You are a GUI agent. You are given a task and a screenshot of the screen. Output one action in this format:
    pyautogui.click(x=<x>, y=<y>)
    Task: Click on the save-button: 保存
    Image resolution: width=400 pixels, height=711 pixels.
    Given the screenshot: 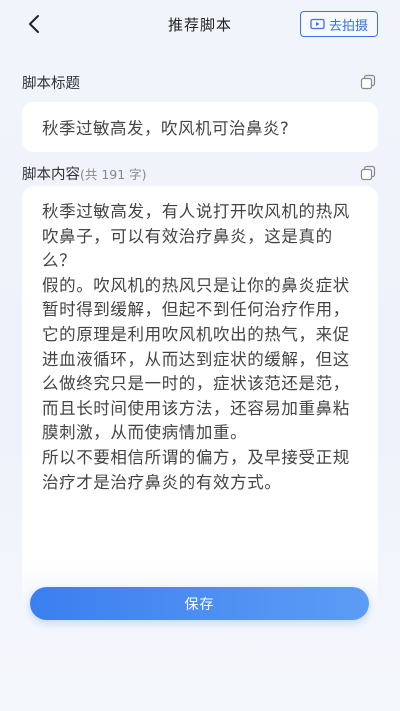 What is the action you would take?
    pyautogui.click(x=199, y=603)
    